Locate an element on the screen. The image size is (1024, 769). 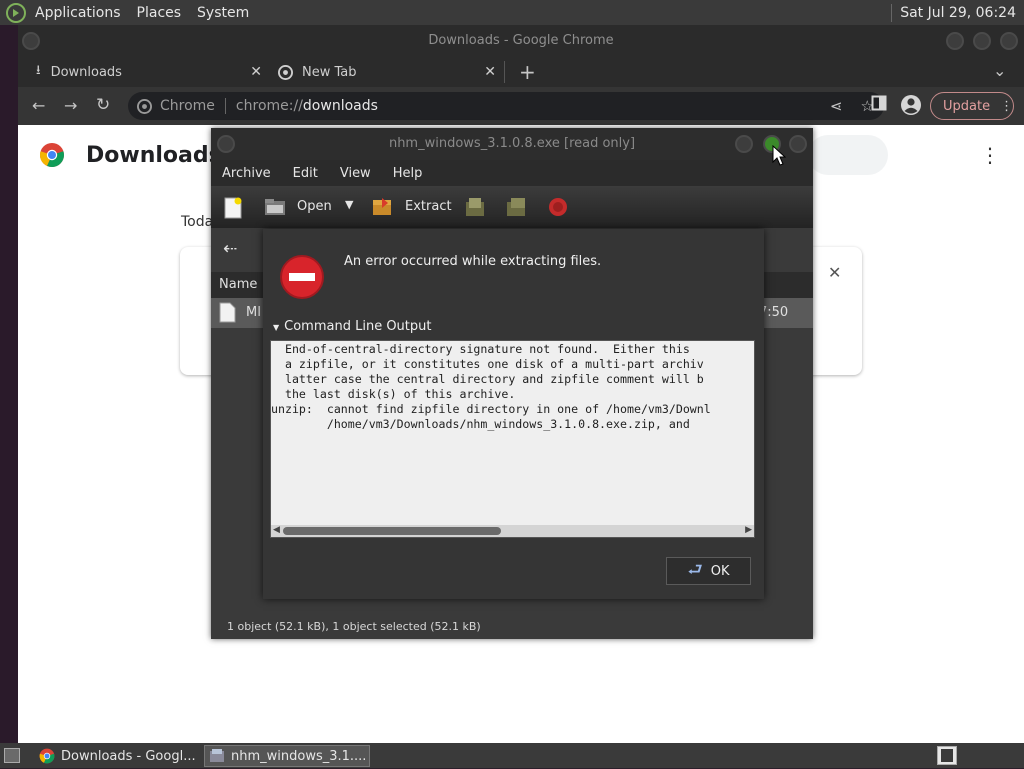
share-icon: ⋖ is located at coordinates (836, 106).